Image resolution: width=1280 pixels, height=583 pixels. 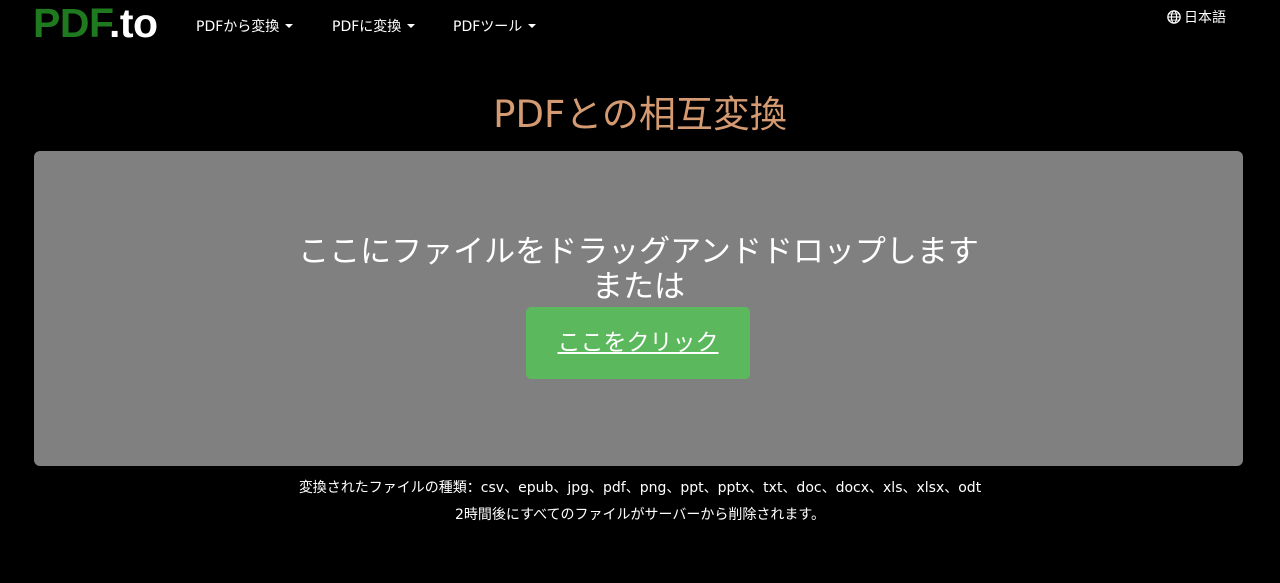 What do you see at coordinates (488, 27) in the screenshot?
I see `nav-item-label: PDFツール` at bounding box center [488, 27].